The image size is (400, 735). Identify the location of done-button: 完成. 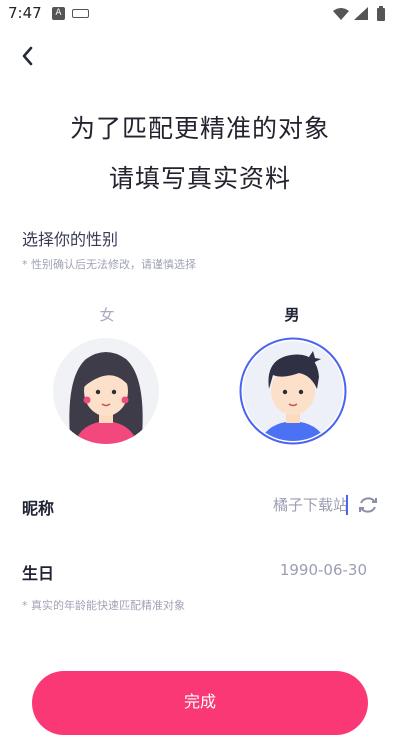
(200, 703).